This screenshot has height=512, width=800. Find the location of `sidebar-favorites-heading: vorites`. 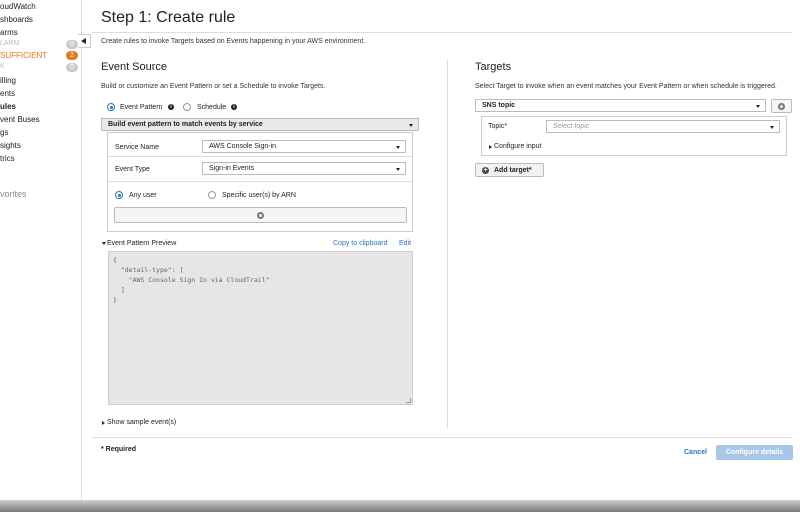

sidebar-favorites-heading: vorites is located at coordinates (13, 194).